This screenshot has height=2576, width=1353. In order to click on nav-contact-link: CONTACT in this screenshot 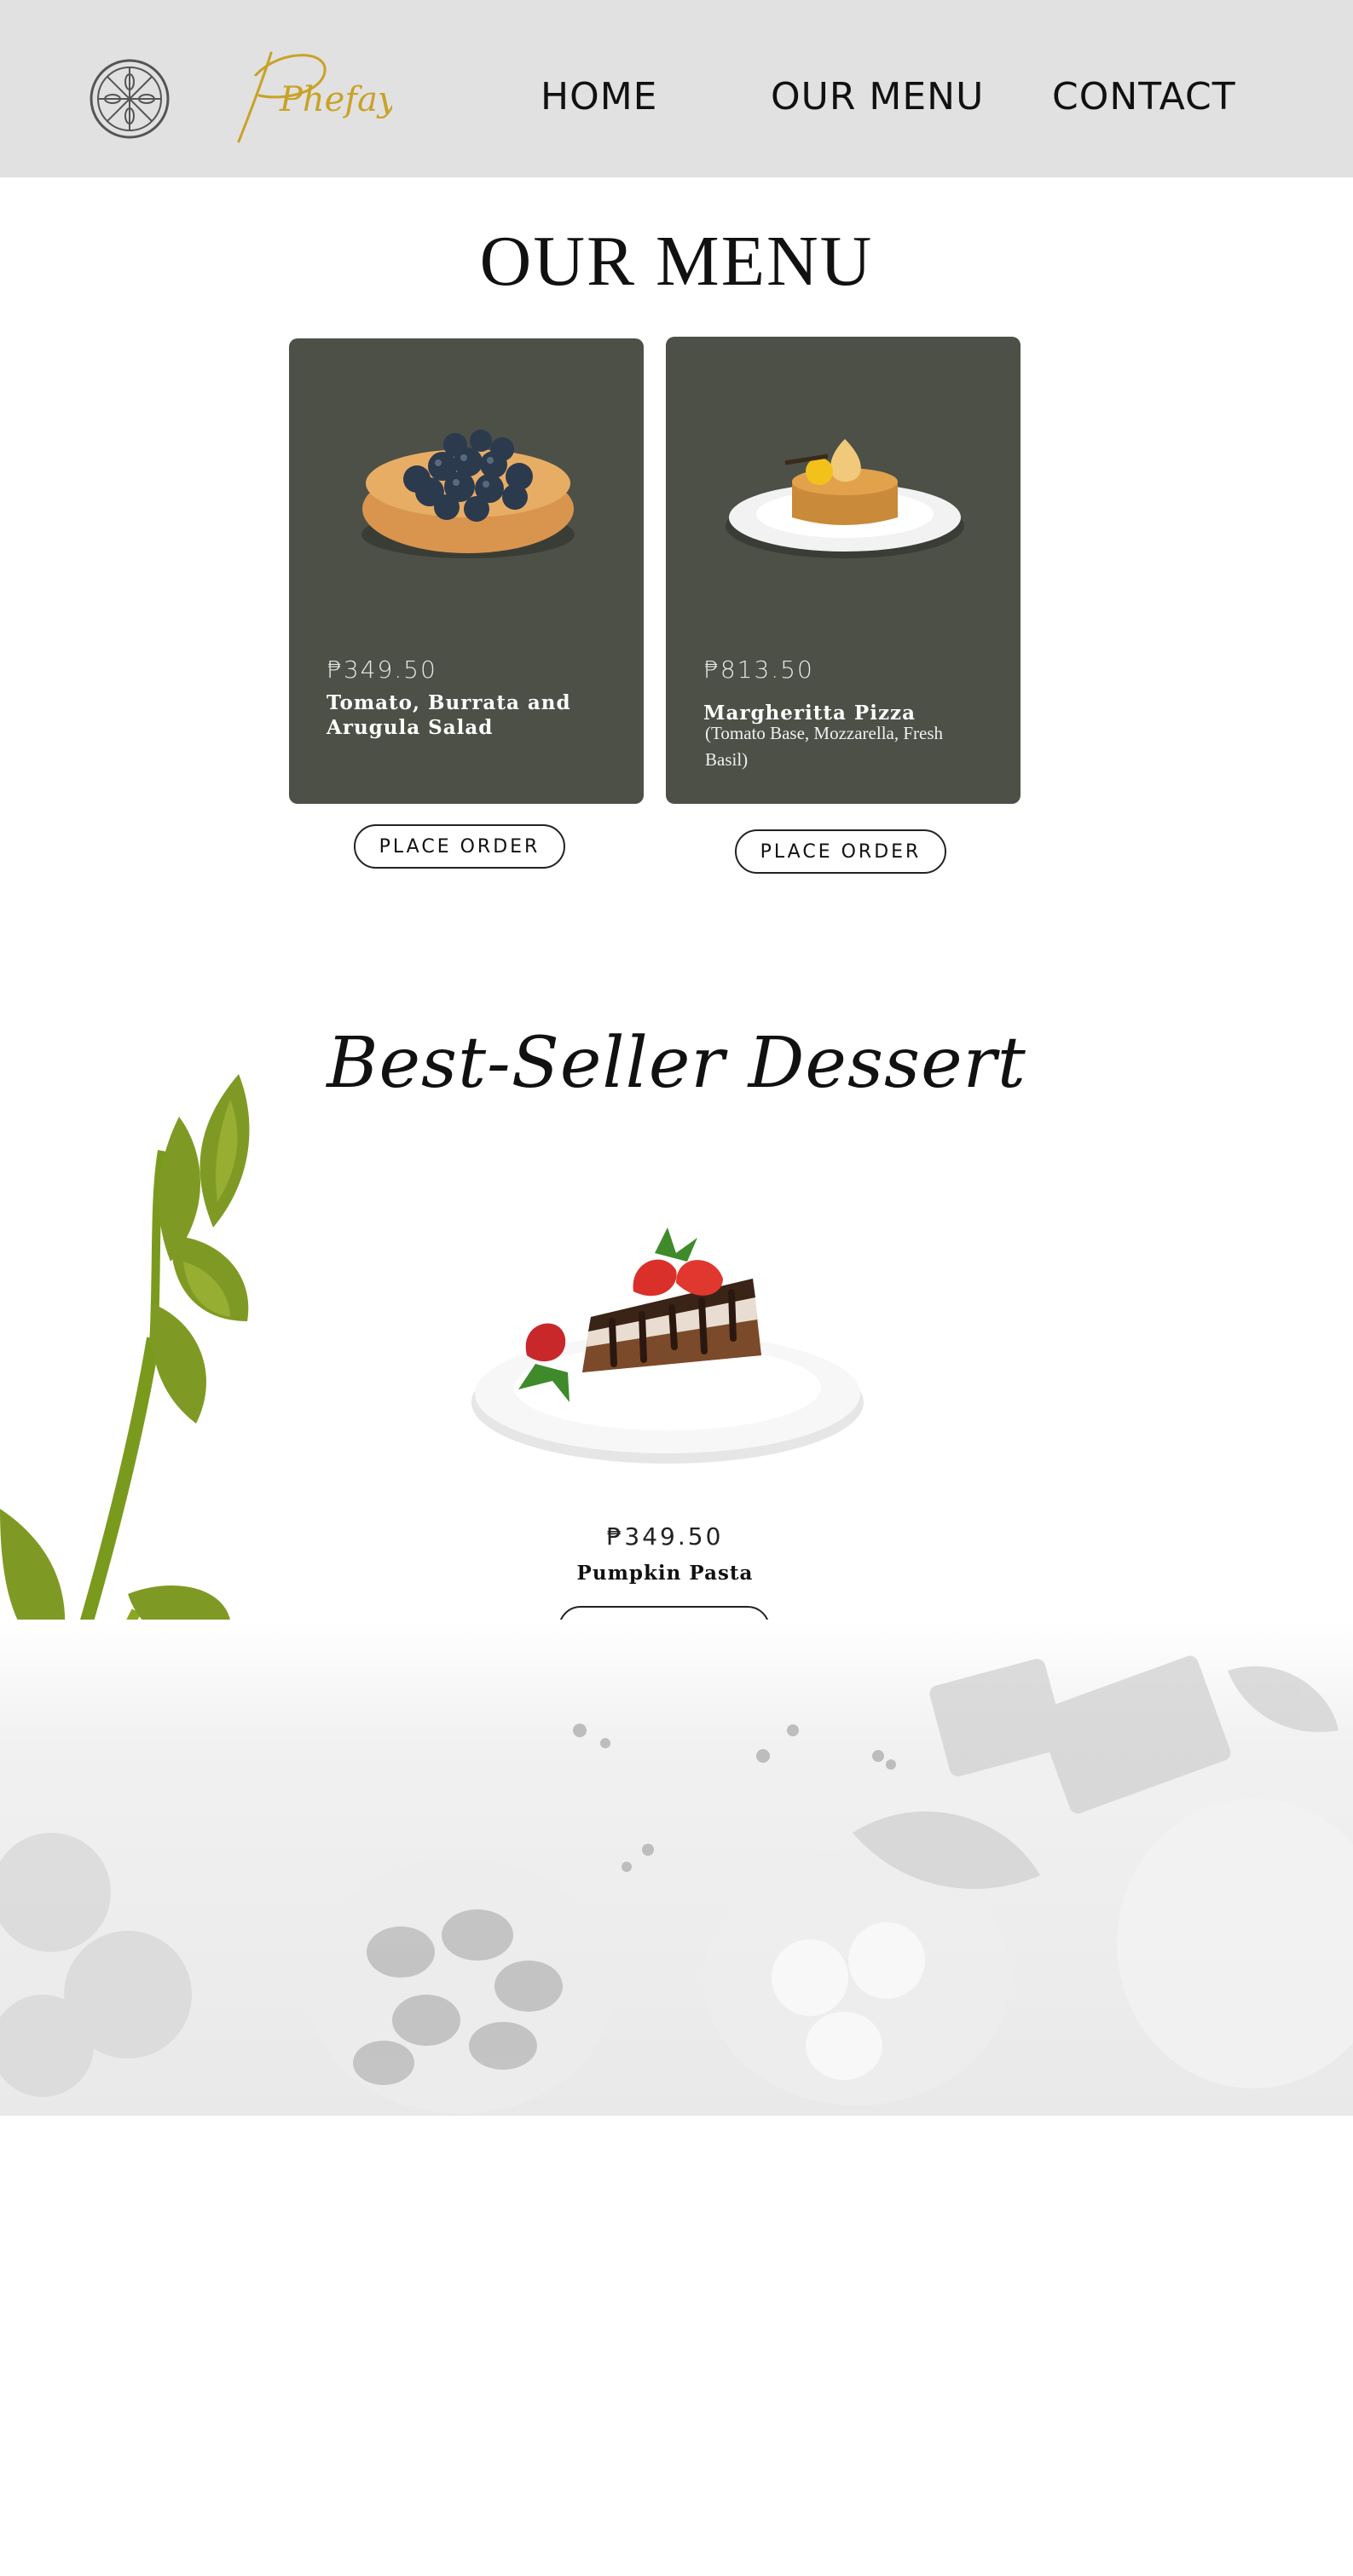, I will do `click(1144, 96)`.